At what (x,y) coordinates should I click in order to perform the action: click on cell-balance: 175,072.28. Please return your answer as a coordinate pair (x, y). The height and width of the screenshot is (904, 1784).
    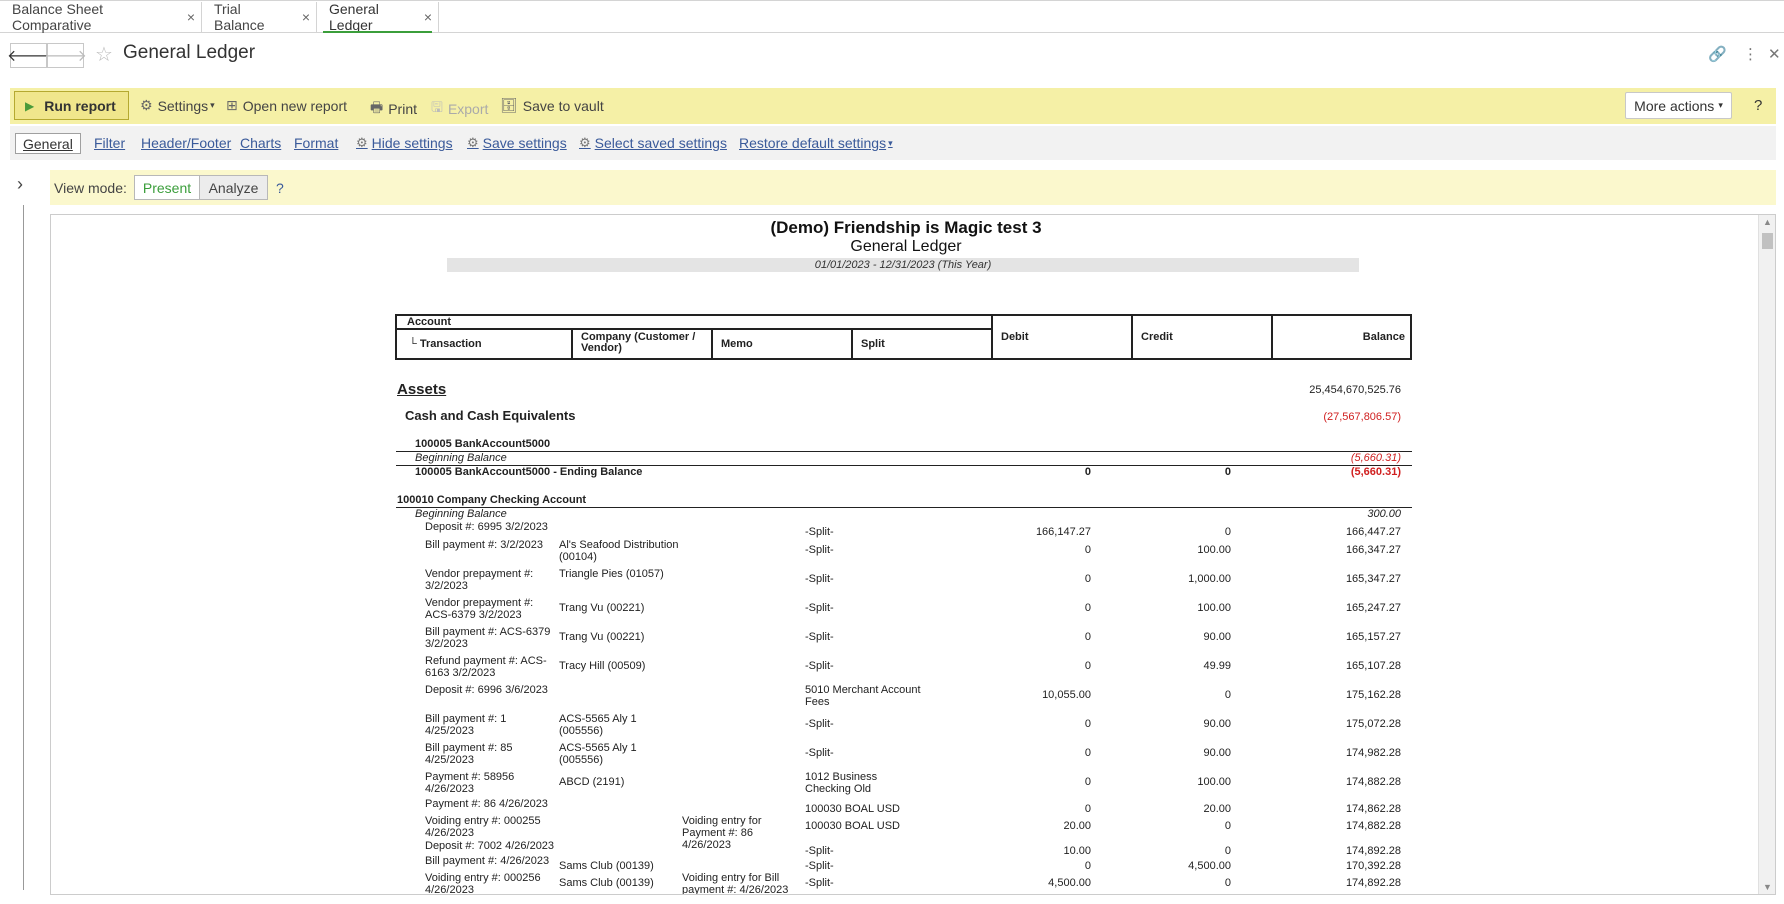
    Looking at the image, I should click on (1373, 724).